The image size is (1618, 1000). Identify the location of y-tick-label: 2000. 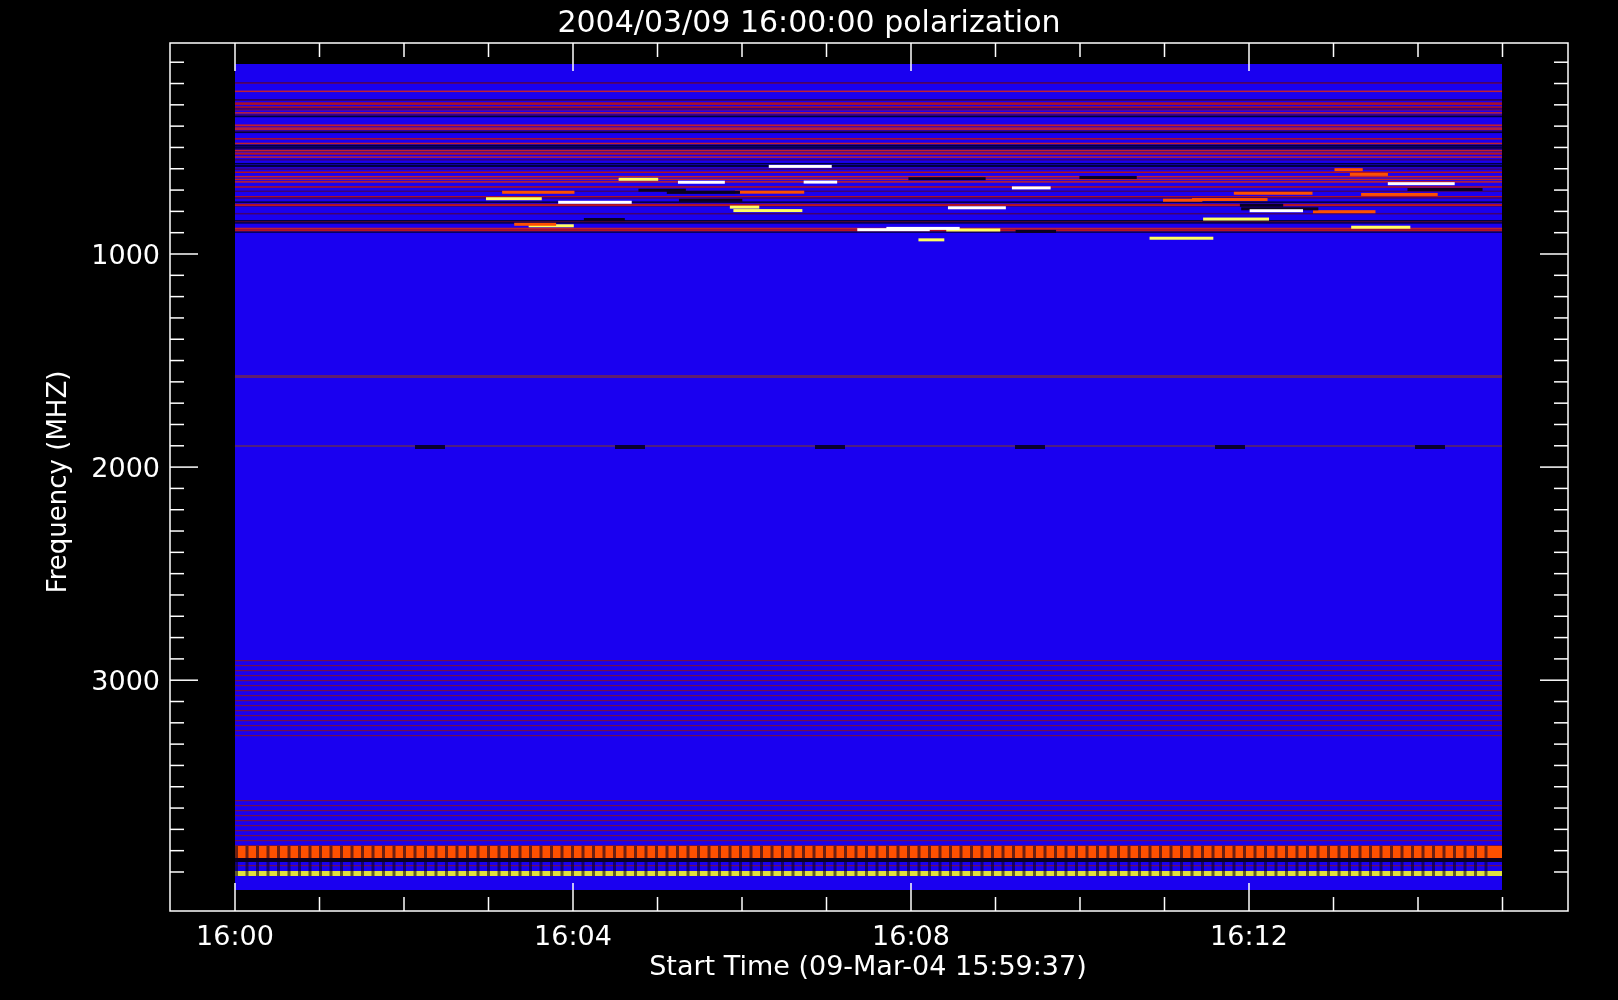
(125, 468).